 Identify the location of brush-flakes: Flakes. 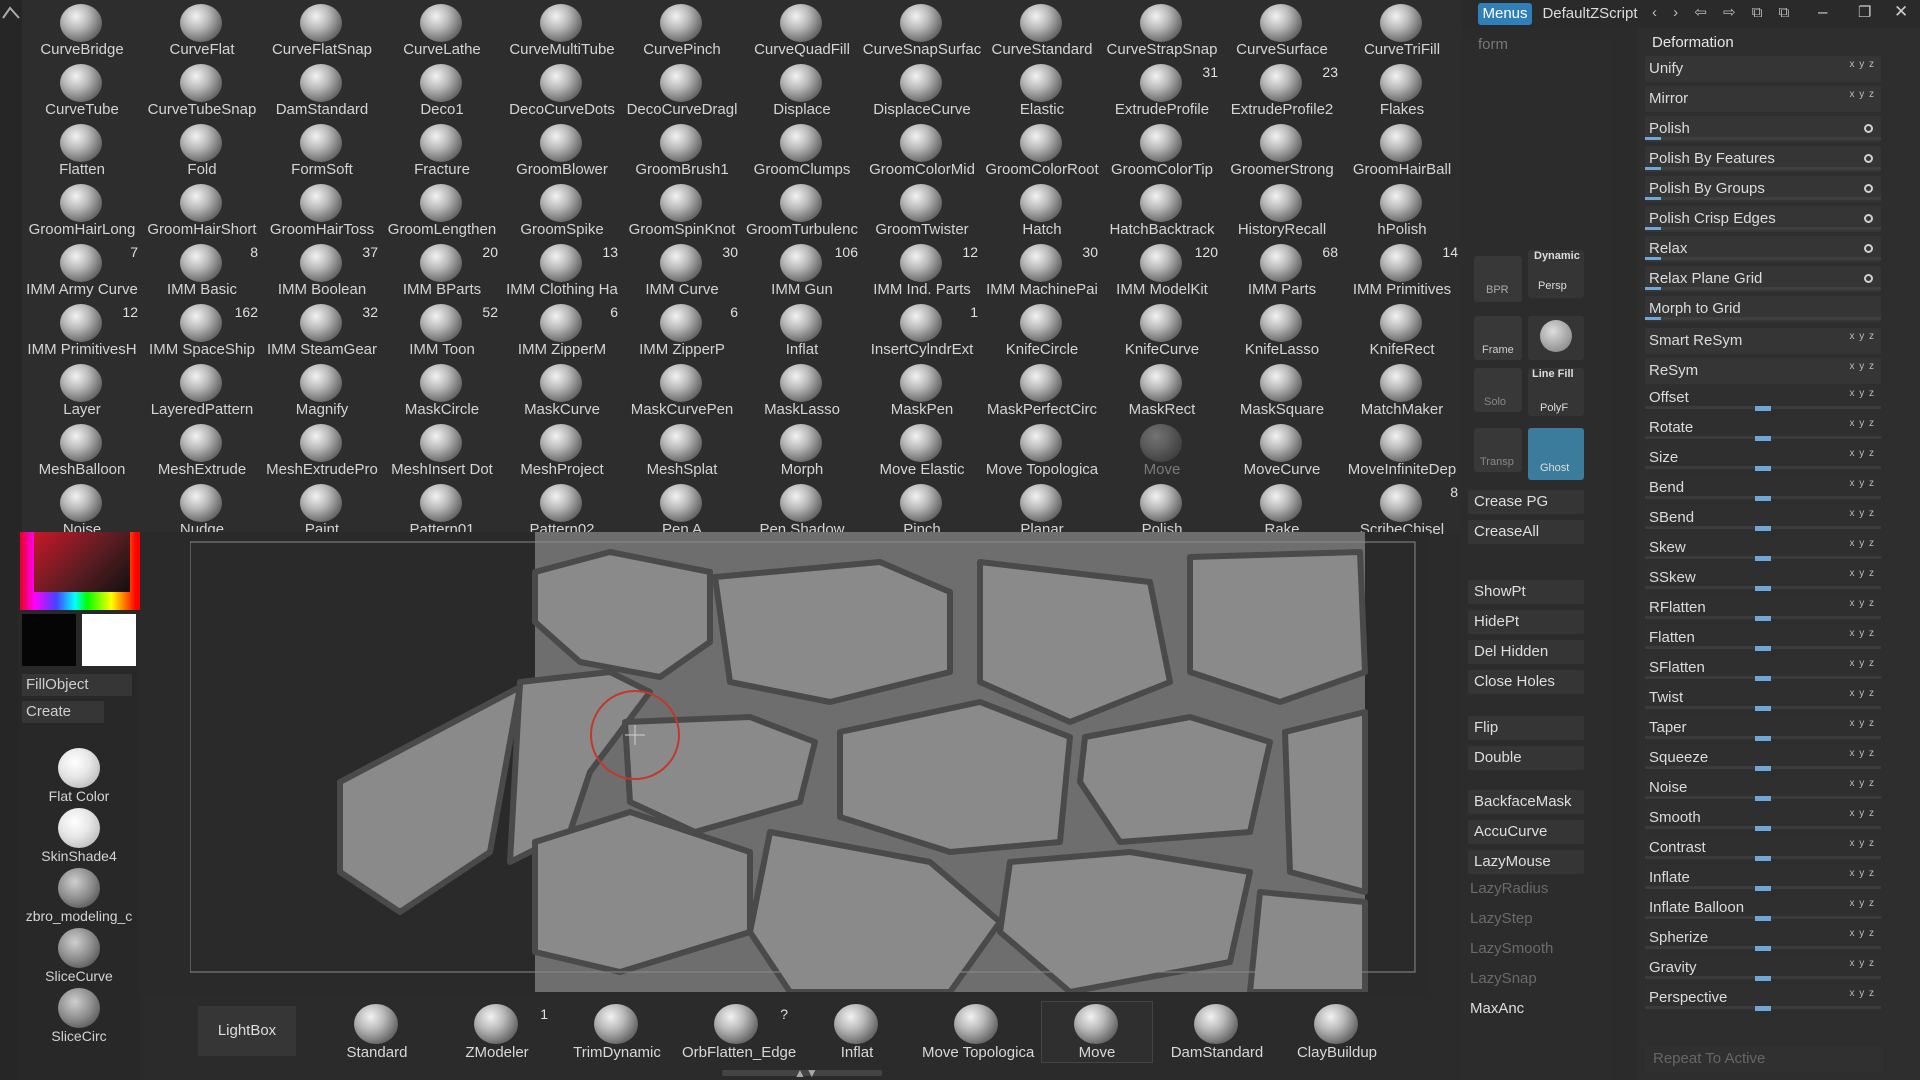
(1402, 90).